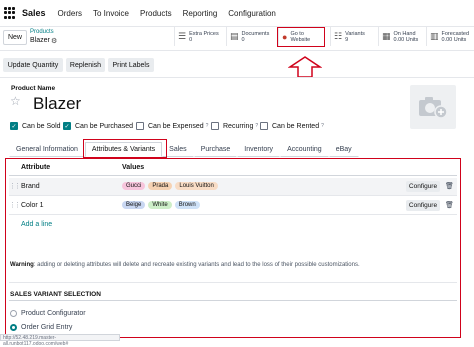 The image size is (474, 347). What do you see at coordinates (13, 313) in the screenshot?
I see `radio-empty-icon` at bounding box center [13, 313].